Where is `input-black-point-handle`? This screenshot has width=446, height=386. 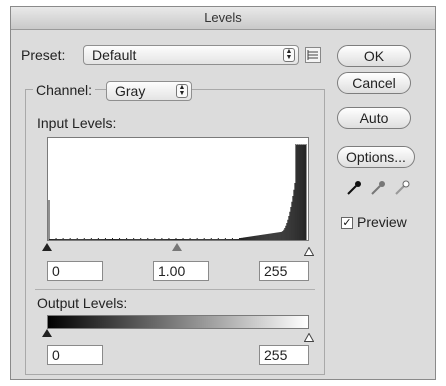
input-black-point-handle is located at coordinates (47, 247).